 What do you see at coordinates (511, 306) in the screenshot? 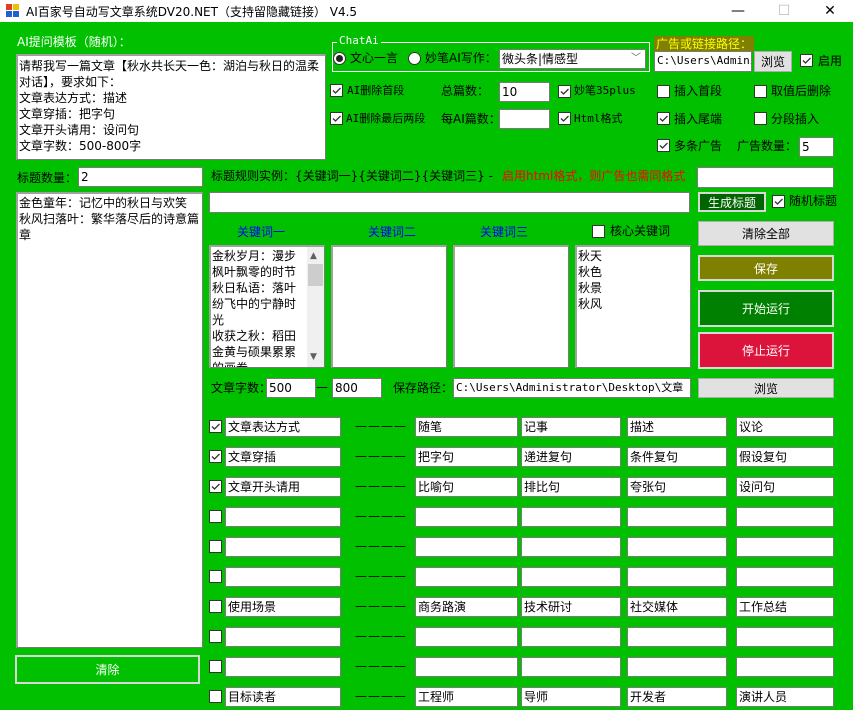
I see `keyword3-list` at bounding box center [511, 306].